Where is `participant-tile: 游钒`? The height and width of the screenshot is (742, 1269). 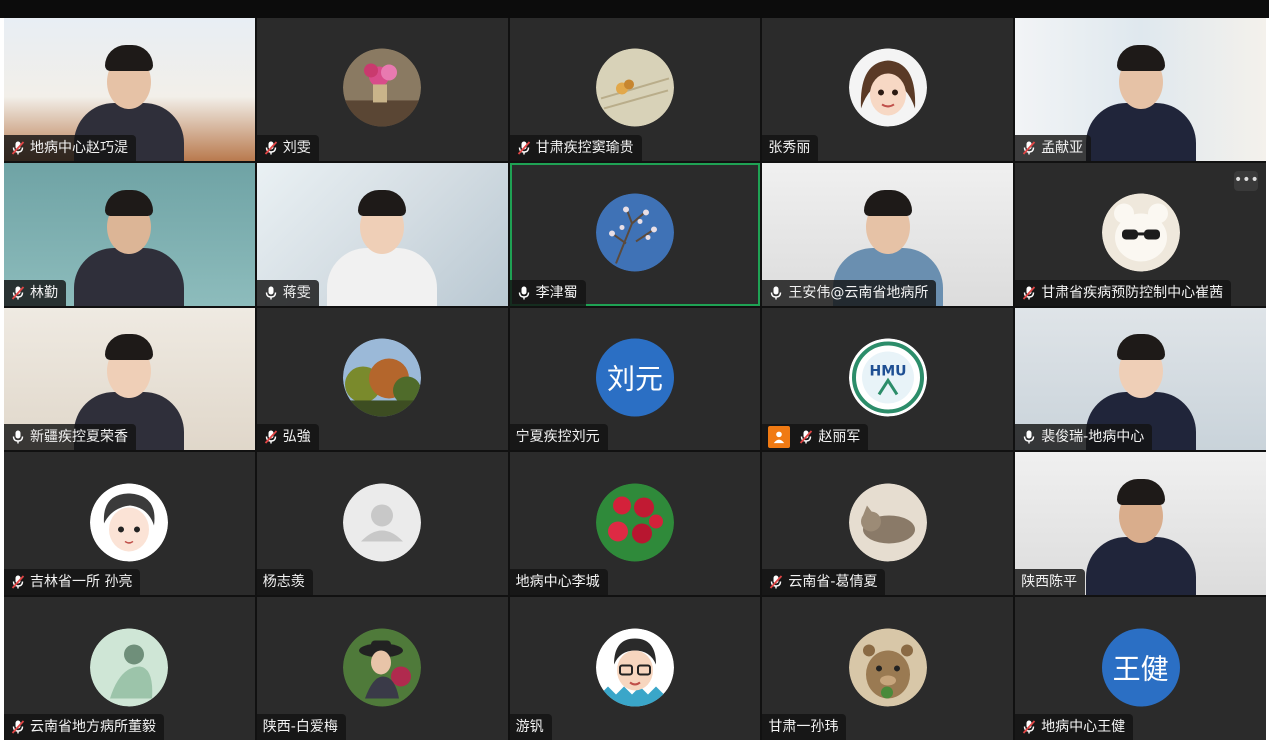
participant-tile: 游钒 is located at coordinates (635, 668).